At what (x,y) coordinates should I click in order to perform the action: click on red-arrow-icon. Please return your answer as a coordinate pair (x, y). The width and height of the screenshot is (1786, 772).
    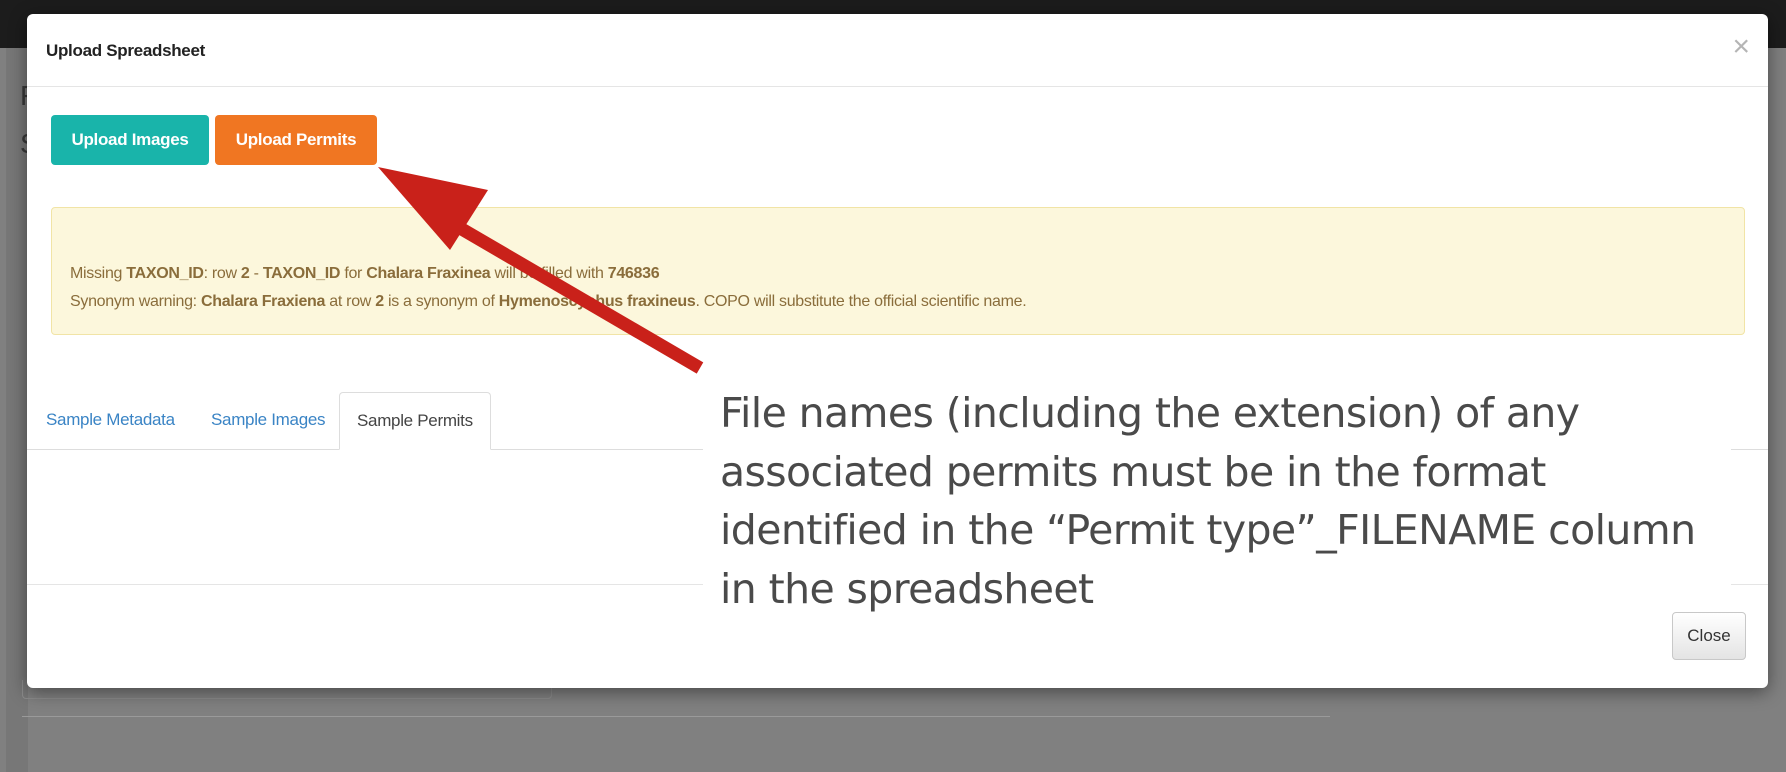
    Looking at the image, I should click on (541, 270).